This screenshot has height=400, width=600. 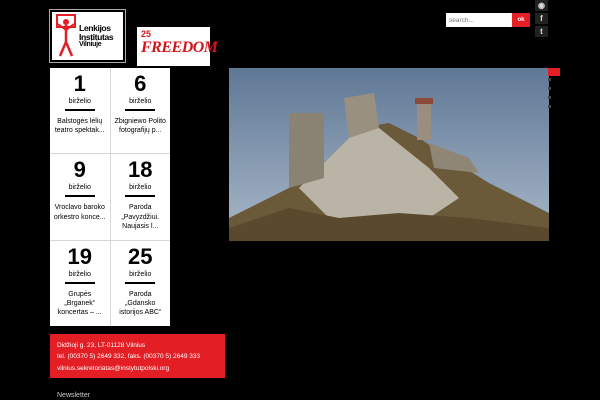 What do you see at coordinates (554, 72) in the screenshot?
I see `slider-active-indicator` at bounding box center [554, 72].